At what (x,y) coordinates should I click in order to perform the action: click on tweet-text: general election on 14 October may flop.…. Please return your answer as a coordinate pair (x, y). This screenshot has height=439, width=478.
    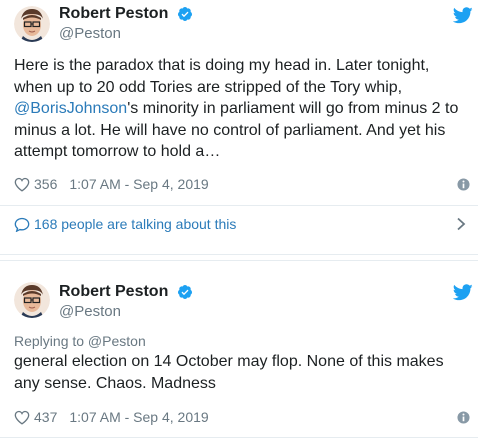
    Looking at the image, I should click on (229, 372).